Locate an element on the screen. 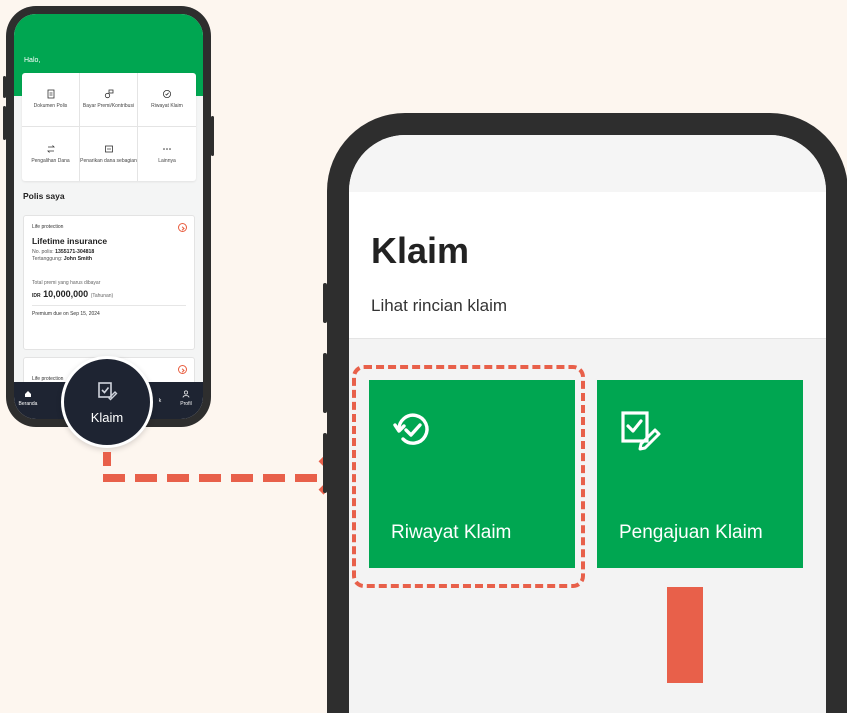  history-icon is located at coordinates (167, 94).